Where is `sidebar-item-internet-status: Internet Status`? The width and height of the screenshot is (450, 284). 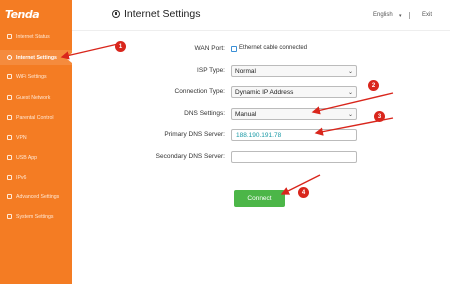
sidebar-item-internet-status: Internet Status is located at coordinates (36, 36).